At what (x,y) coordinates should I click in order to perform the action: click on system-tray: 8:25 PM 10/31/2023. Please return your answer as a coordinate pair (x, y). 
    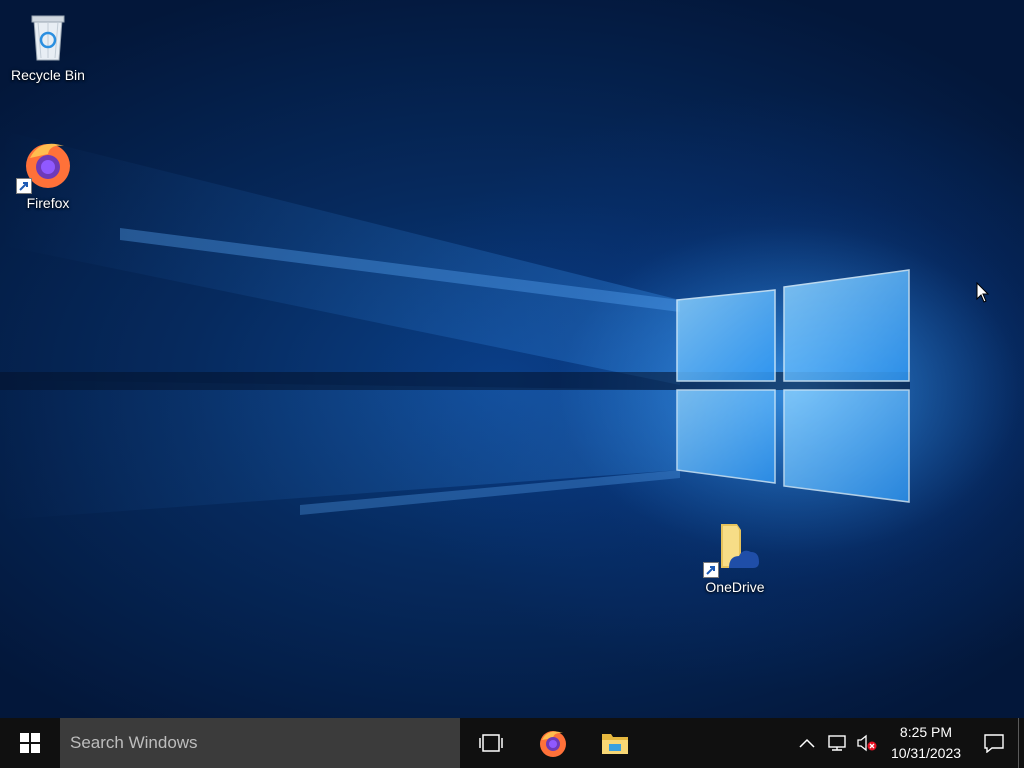
    Looking at the image, I should click on (908, 743).